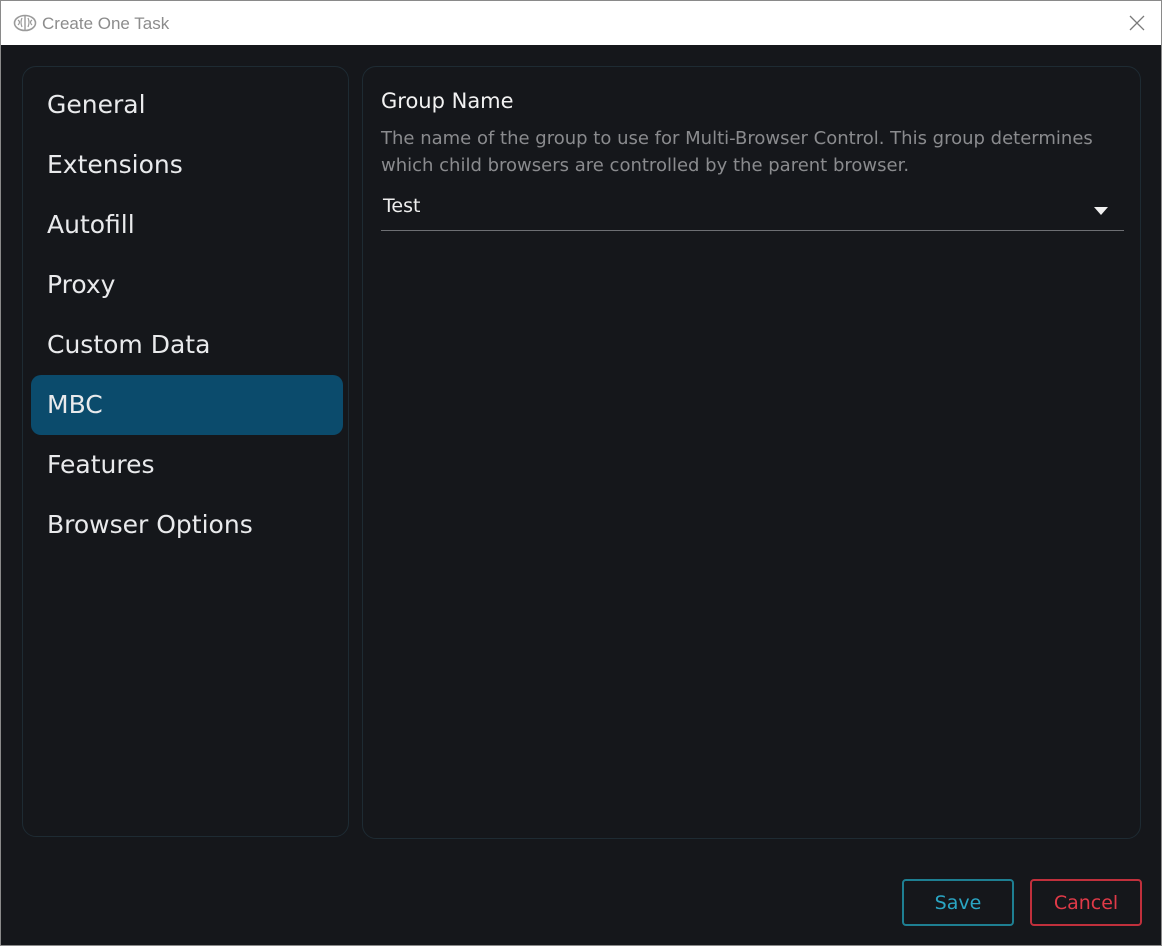 The height and width of the screenshot is (946, 1162). I want to click on group-name-title: Group Name, so click(447, 101).